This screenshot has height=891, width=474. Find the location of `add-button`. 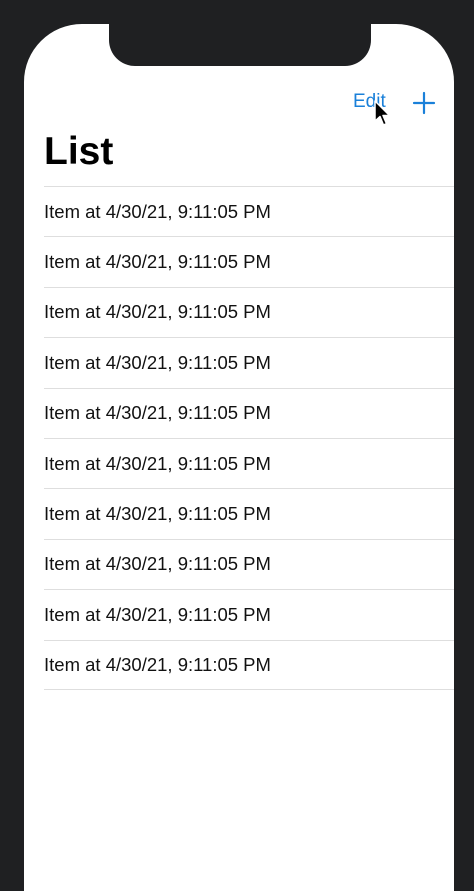

add-button is located at coordinates (424, 103).